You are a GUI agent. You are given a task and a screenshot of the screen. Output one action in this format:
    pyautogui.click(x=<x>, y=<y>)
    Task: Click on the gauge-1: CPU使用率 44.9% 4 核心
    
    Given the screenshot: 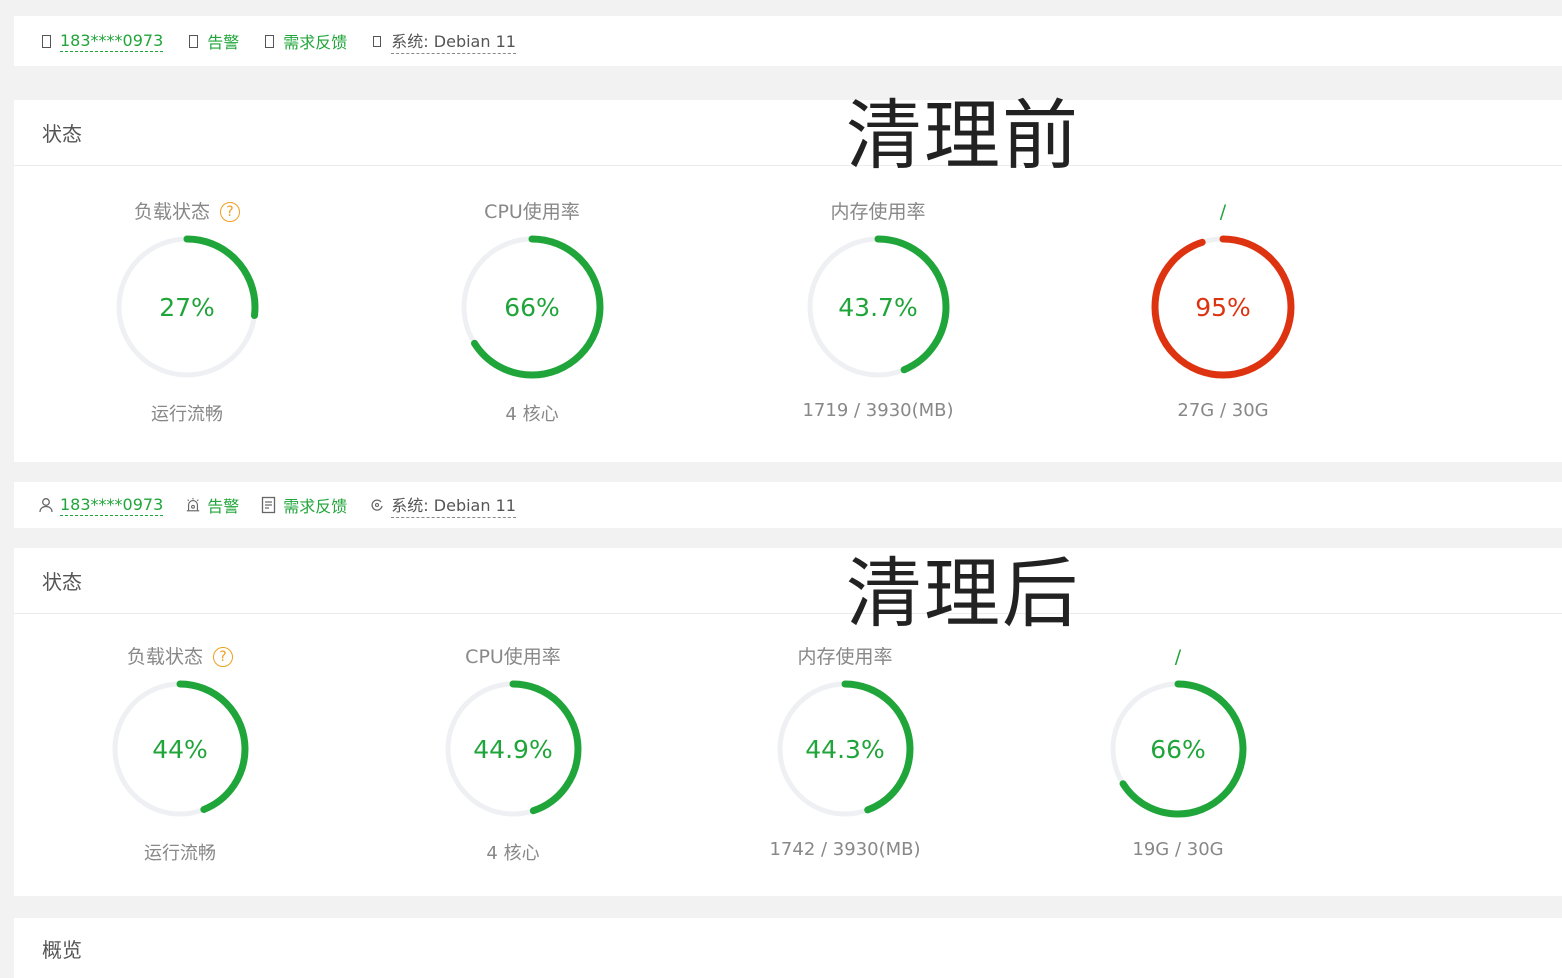 What is the action you would take?
    pyautogui.click(x=513, y=754)
    